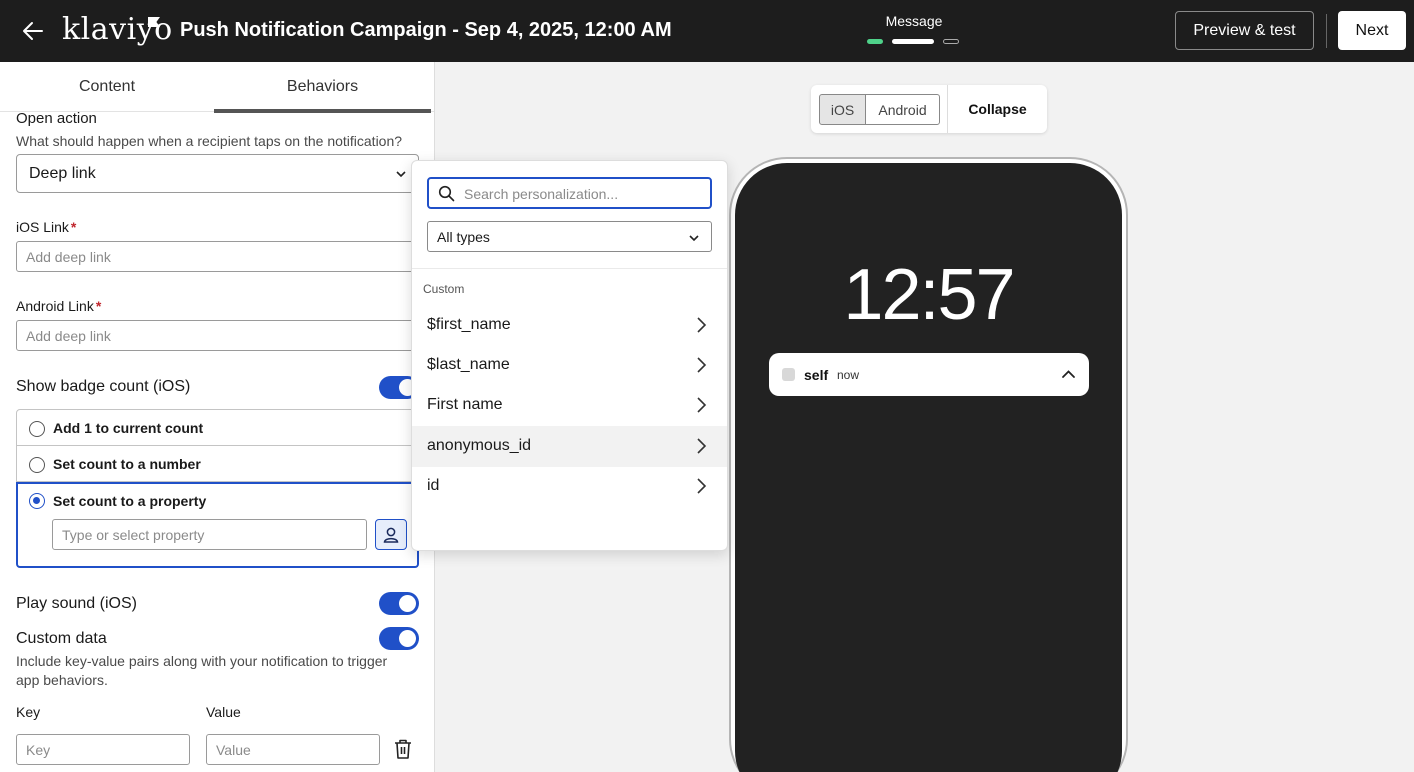 The width and height of the screenshot is (1414, 772). I want to click on tab-content: Content, so click(107, 87).